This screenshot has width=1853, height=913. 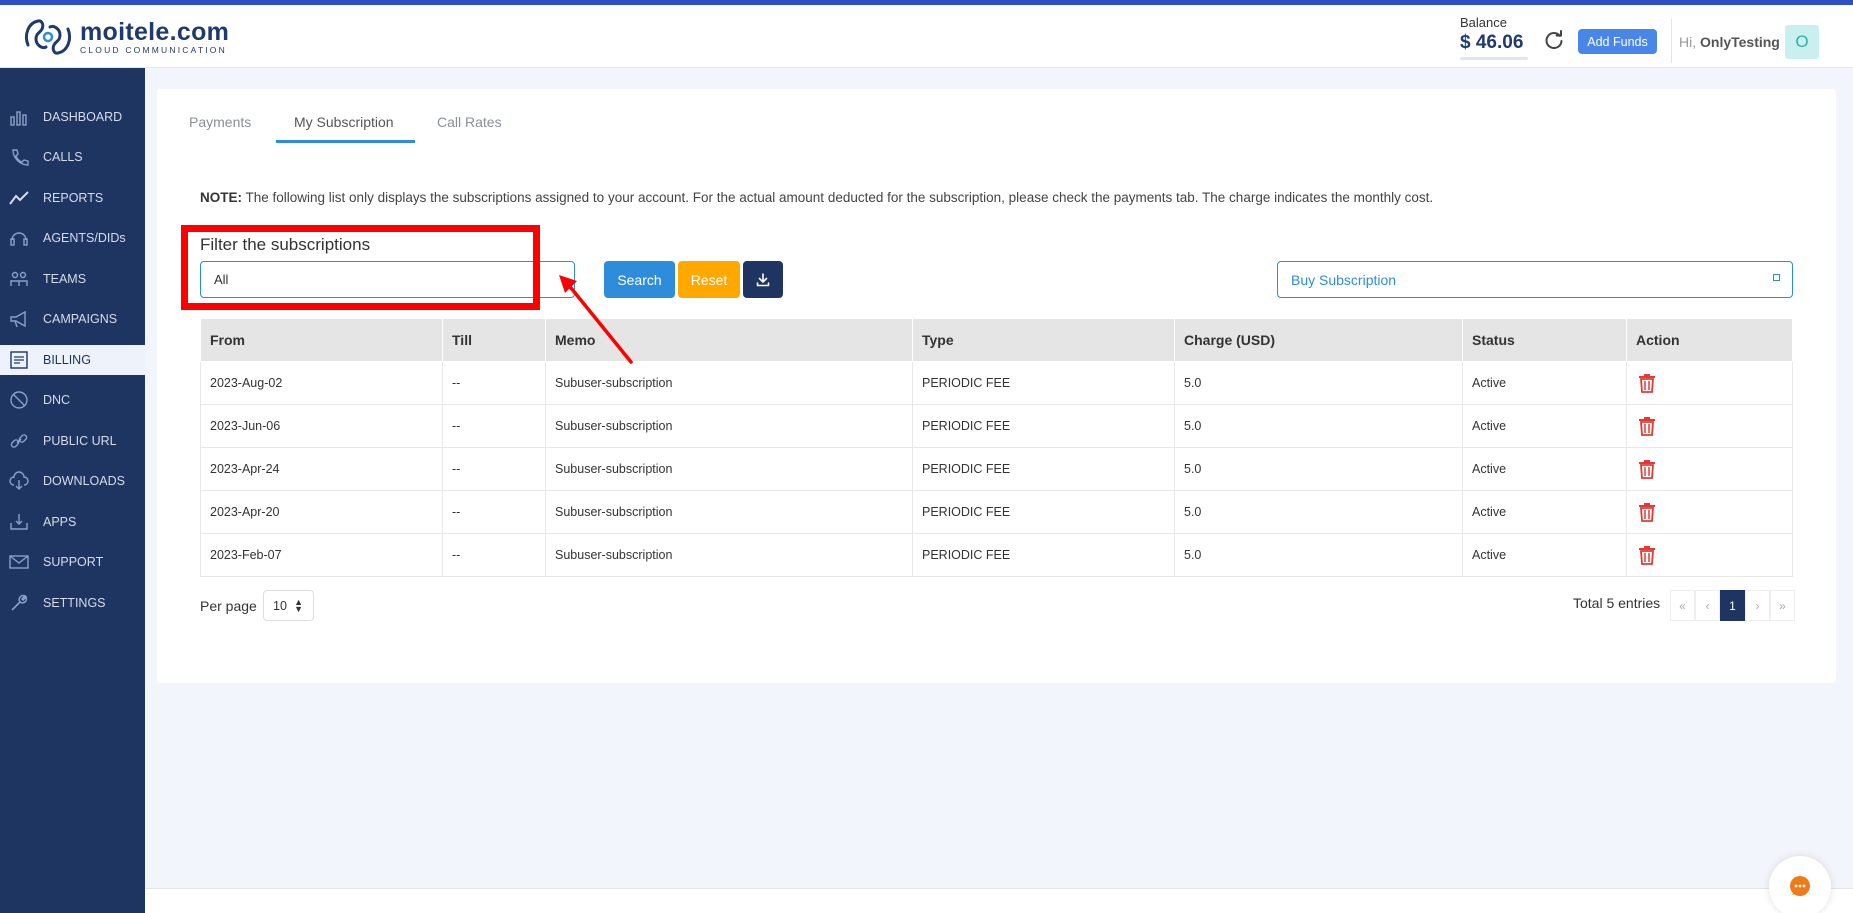 I want to click on cell-from: 2023-Apr-20, so click(x=321, y=512).